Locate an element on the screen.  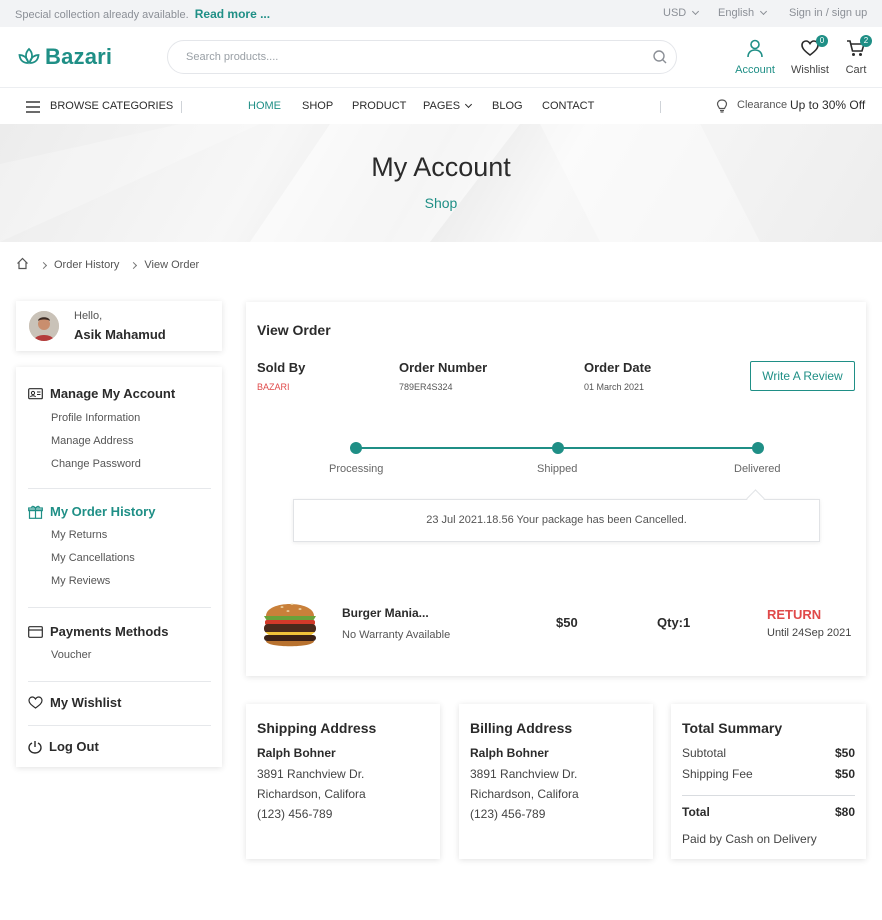
power-icon is located at coordinates (35, 747).